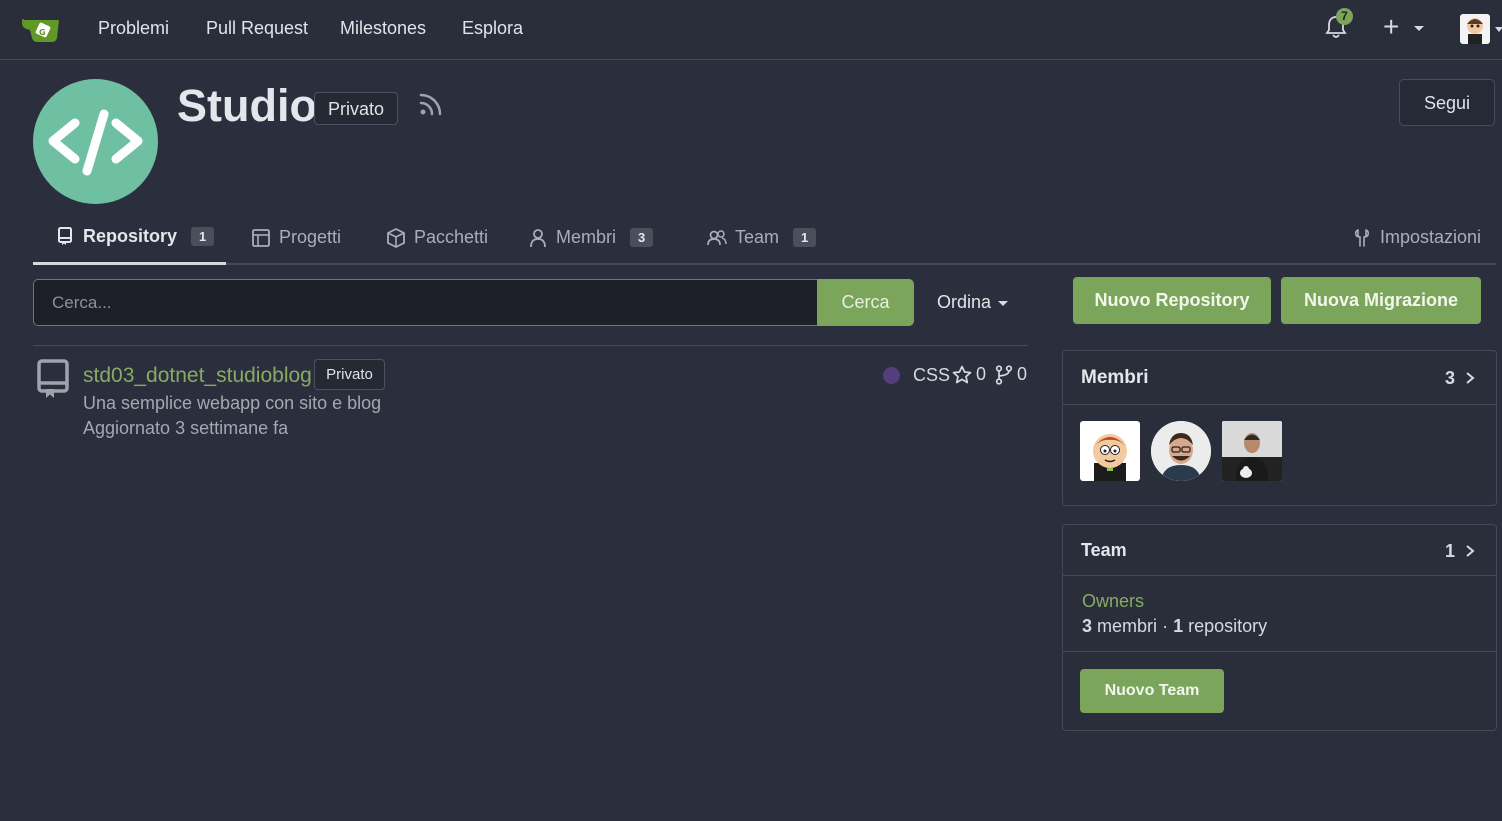 This screenshot has width=1502, height=821. Describe the element at coordinates (1004, 374) in the screenshot. I see `fork-icon` at that location.